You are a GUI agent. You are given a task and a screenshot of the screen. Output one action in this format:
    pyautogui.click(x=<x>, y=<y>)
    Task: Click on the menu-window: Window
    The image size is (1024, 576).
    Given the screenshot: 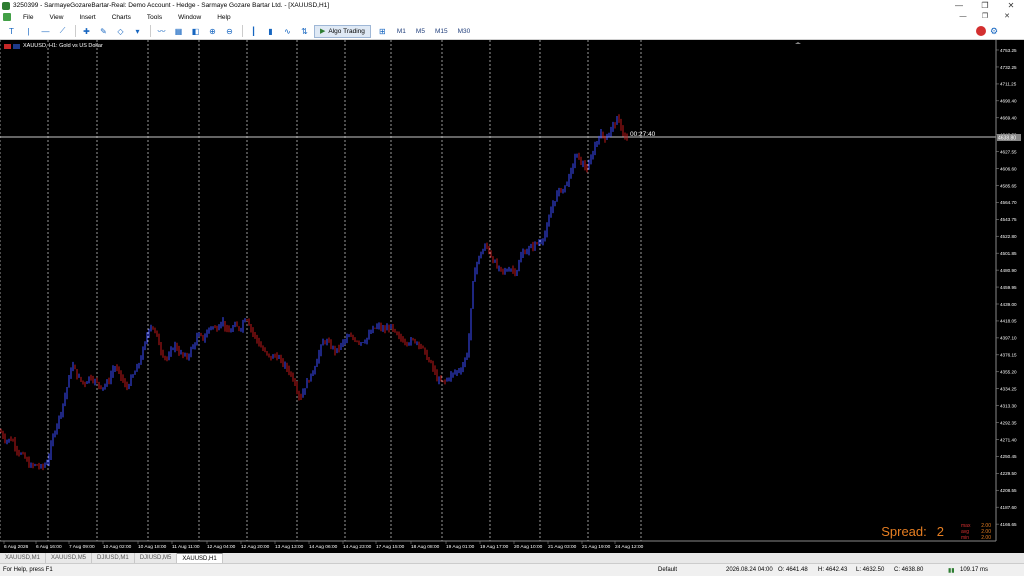 What is the action you would take?
    pyautogui.click(x=189, y=17)
    